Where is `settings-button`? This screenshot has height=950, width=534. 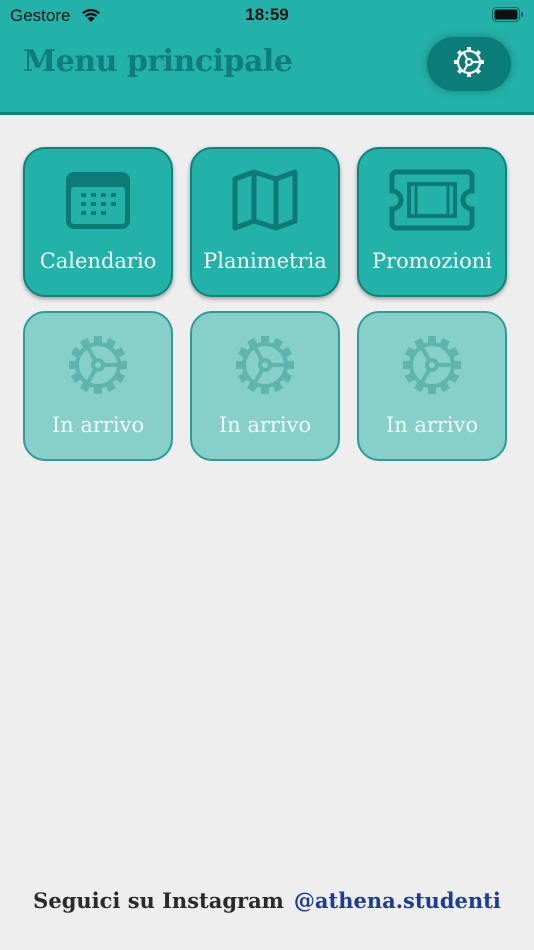
settings-button is located at coordinates (469, 64).